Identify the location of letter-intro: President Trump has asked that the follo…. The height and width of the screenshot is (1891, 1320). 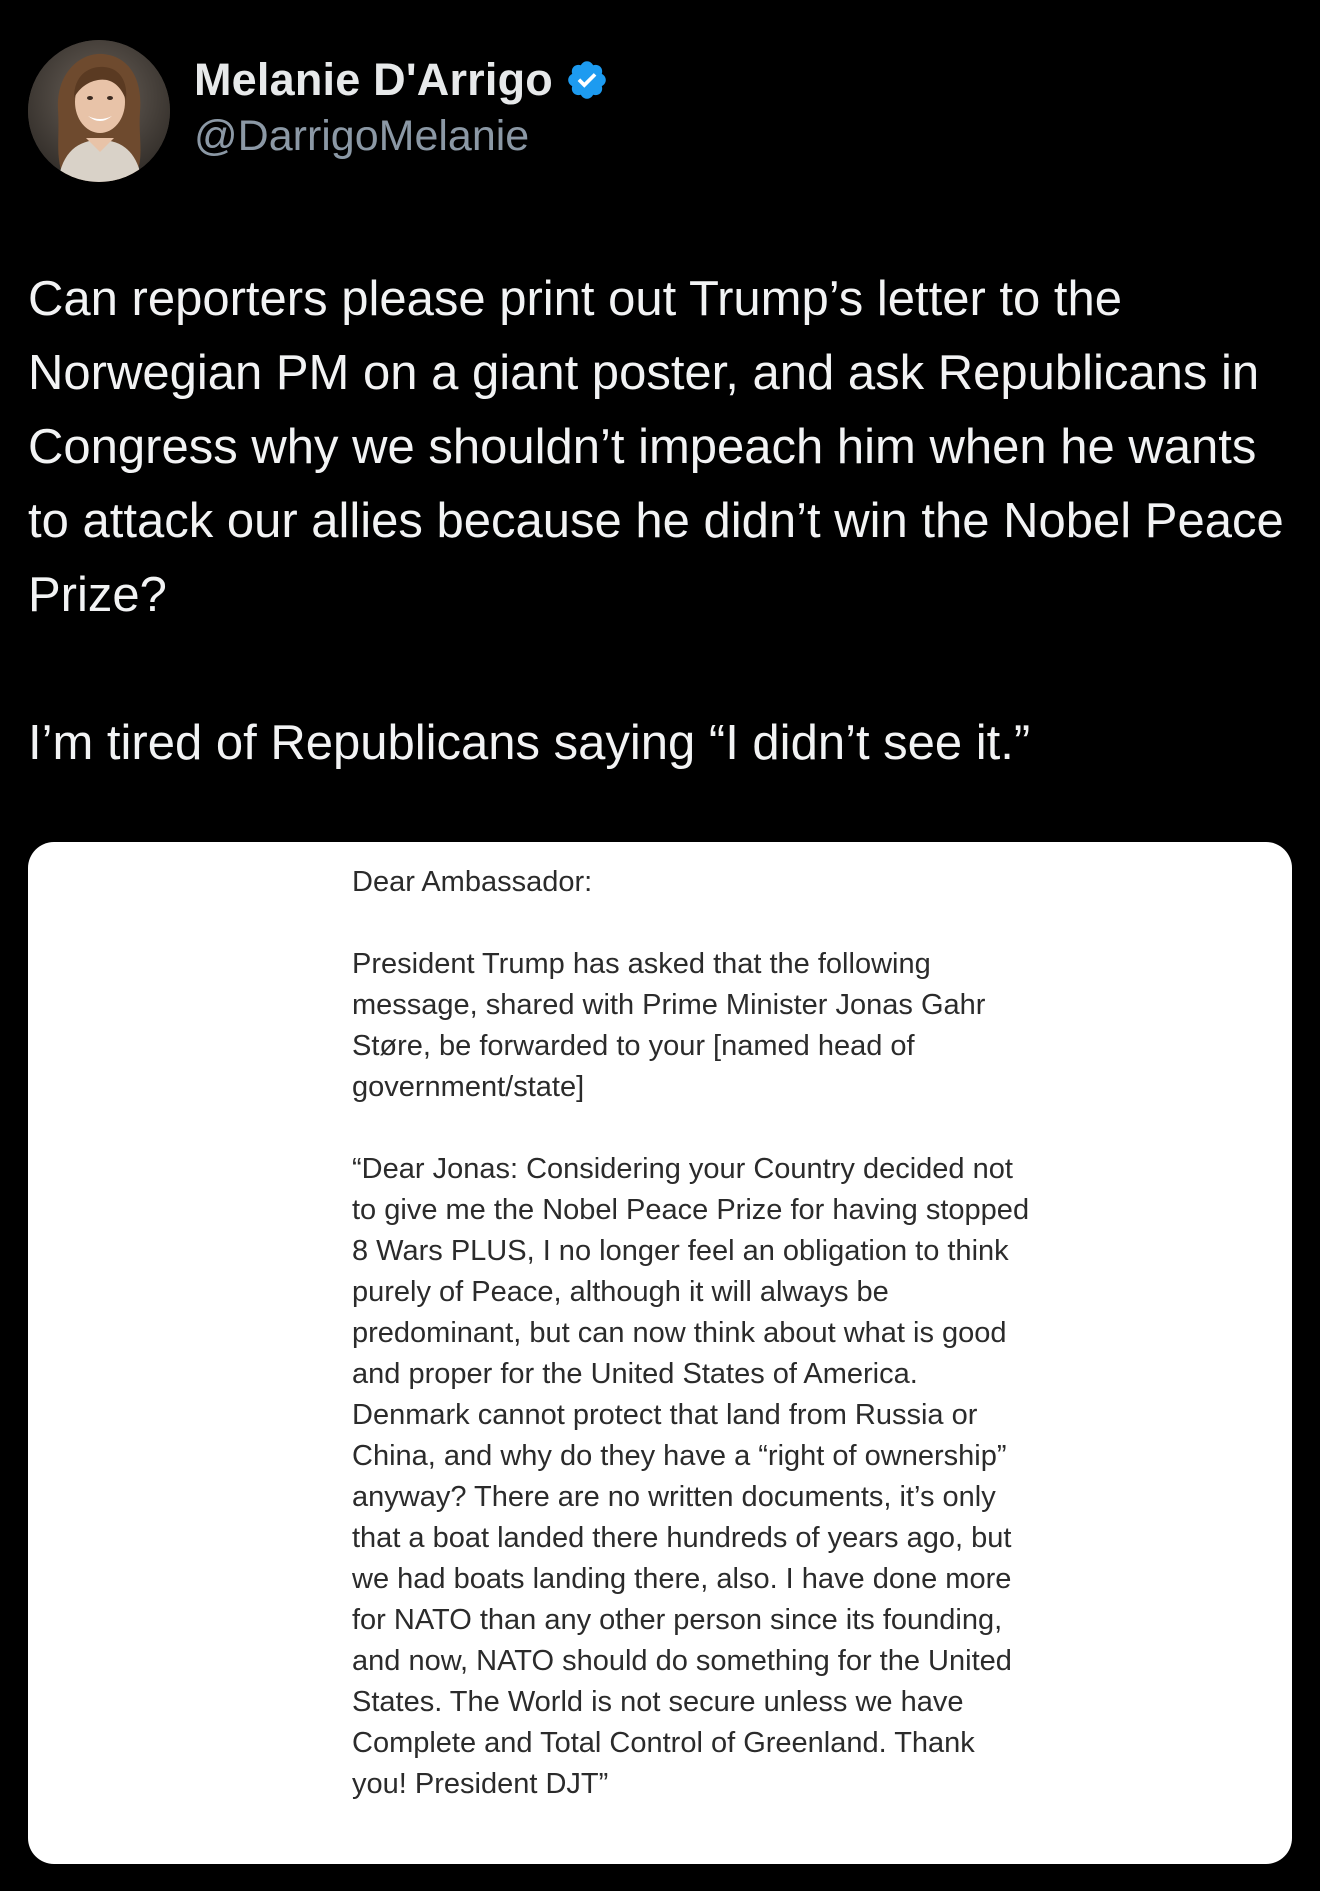
(669, 1025).